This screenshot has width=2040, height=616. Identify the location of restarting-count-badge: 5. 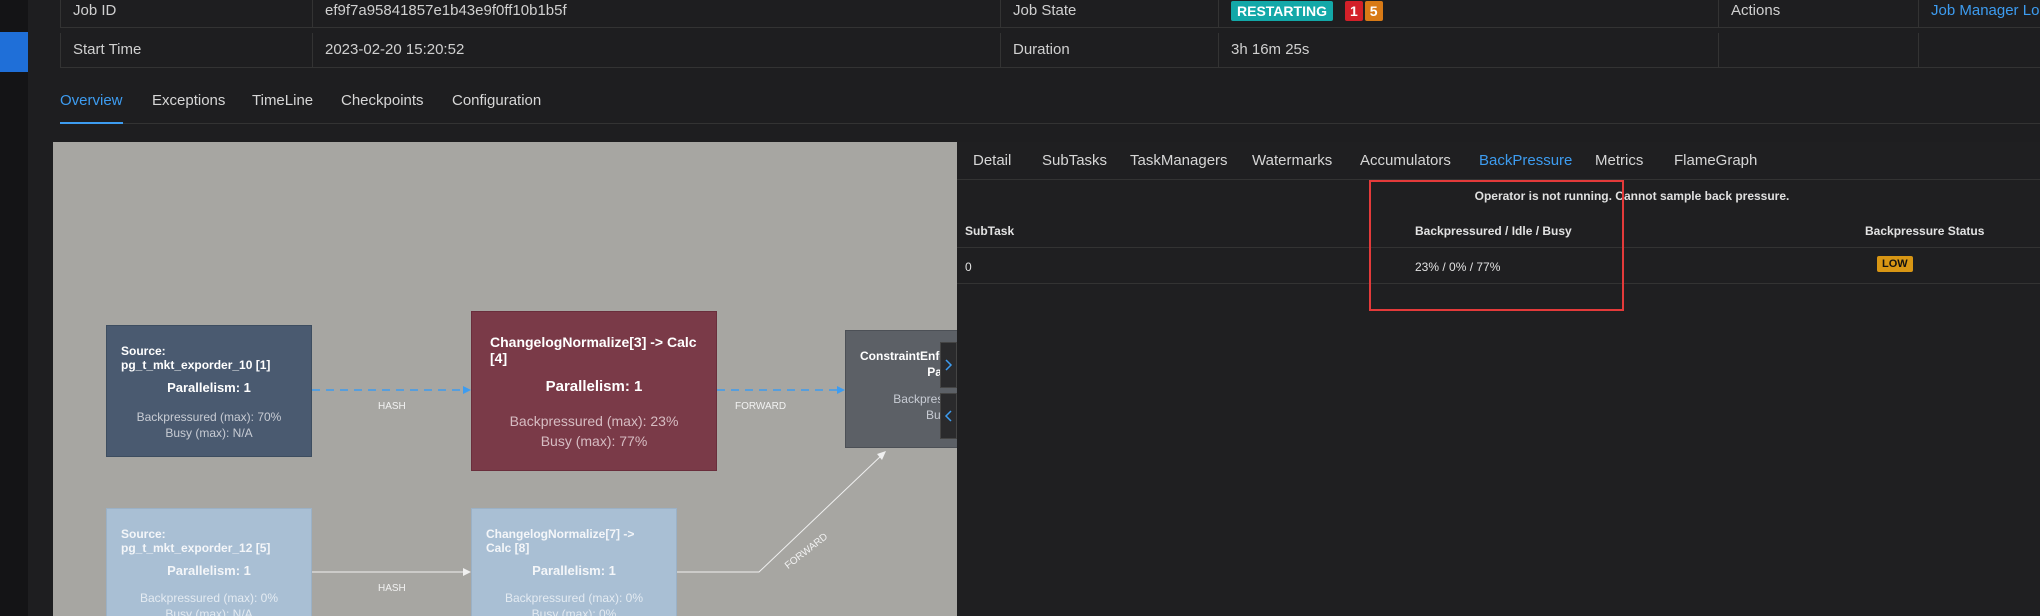
(1373, 11).